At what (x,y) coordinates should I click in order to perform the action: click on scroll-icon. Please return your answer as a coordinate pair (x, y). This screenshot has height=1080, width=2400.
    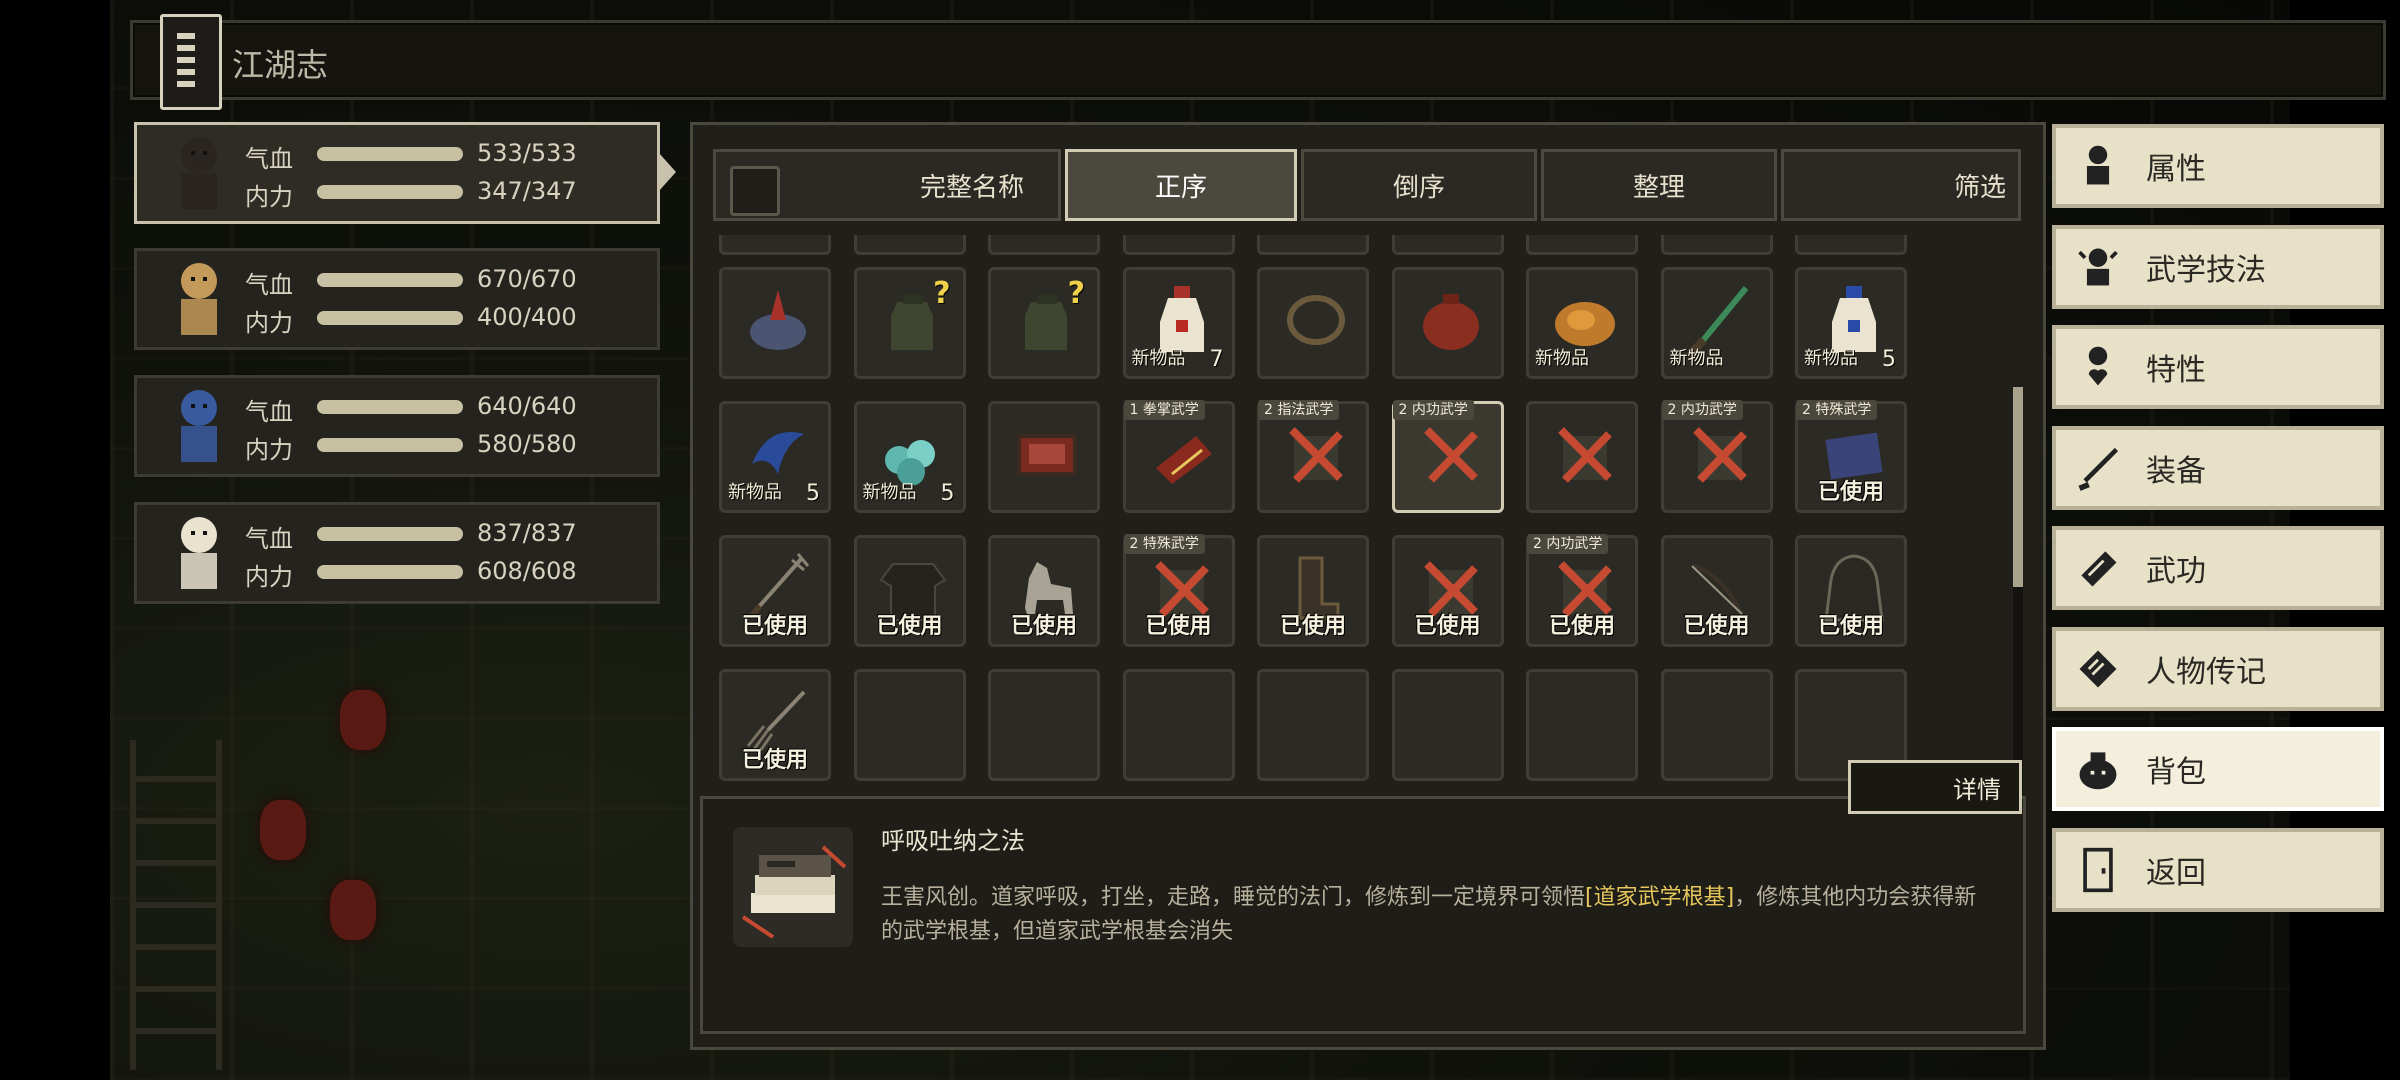
    Looking at the image, I should click on (2098, 669).